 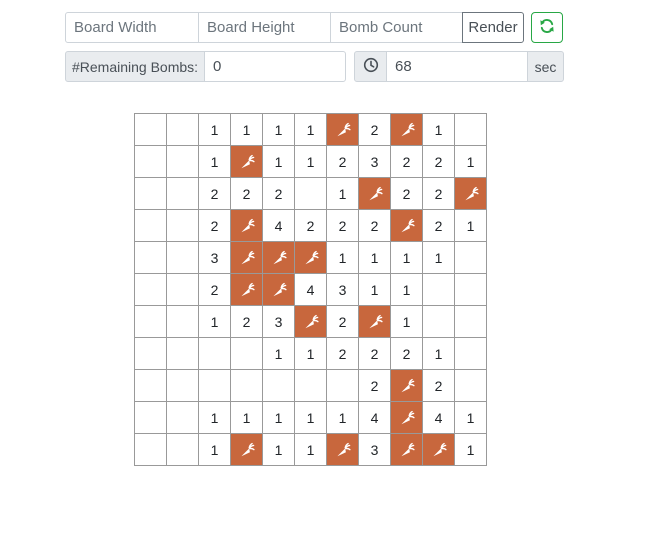 I want to click on render-button: Render, so click(x=493, y=27).